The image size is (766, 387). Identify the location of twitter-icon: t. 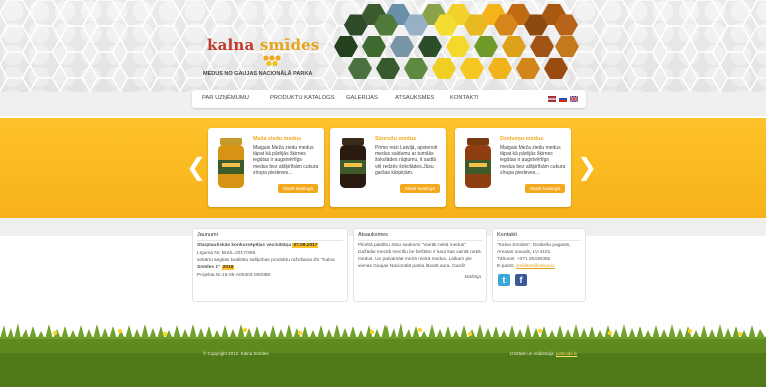
(504, 280).